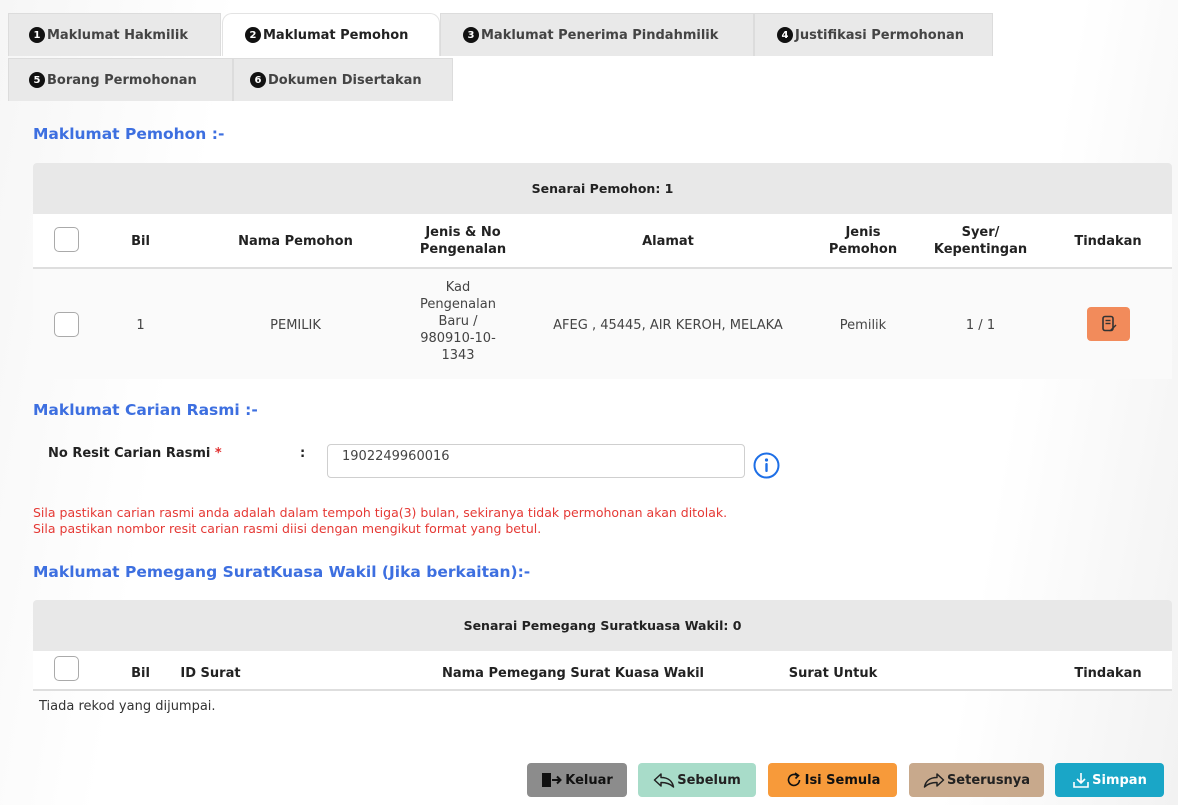 Image resolution: width=1178 pixels, height=805 pixels. I want to click on tab-label: Dokumen Disertakan, so click(345, 80).